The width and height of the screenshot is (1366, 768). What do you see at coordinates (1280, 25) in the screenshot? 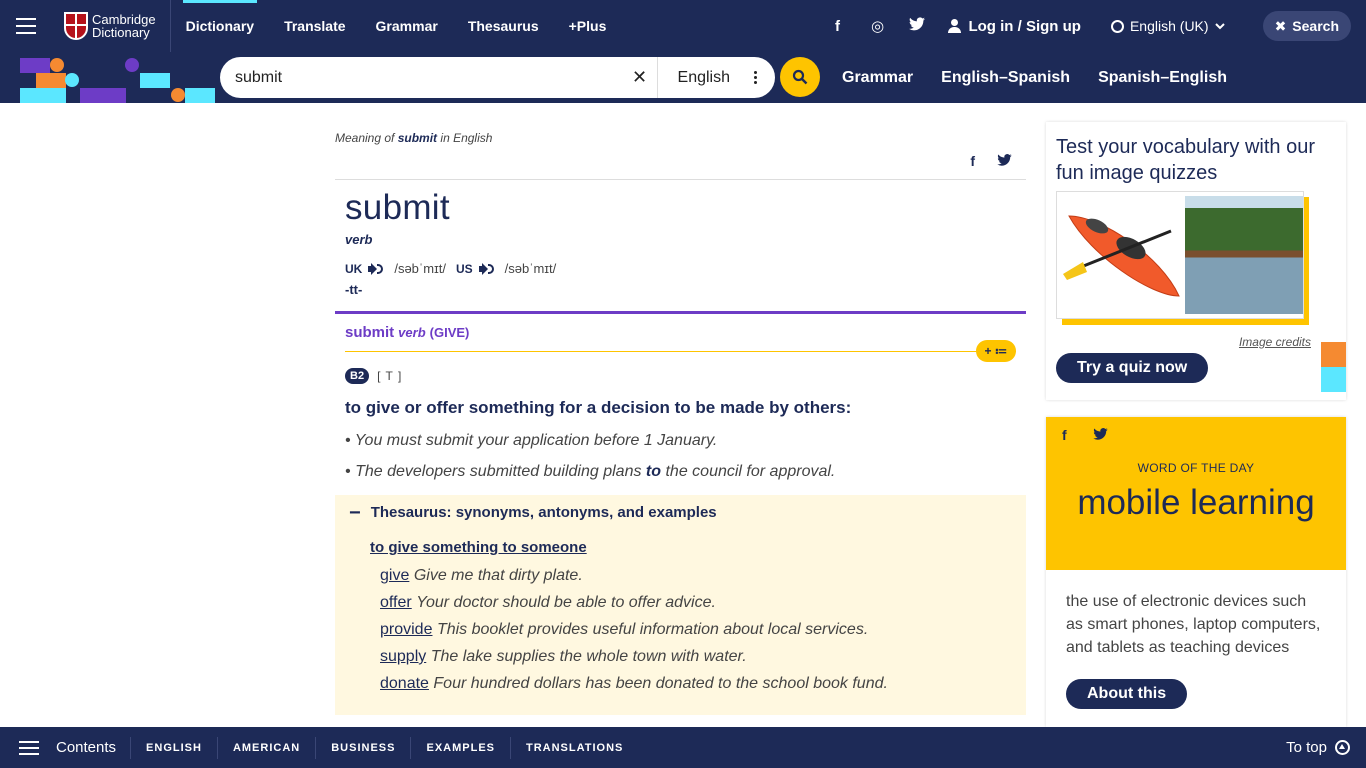
I see `close-icon: ✖` at bounding box center [1280, 25].